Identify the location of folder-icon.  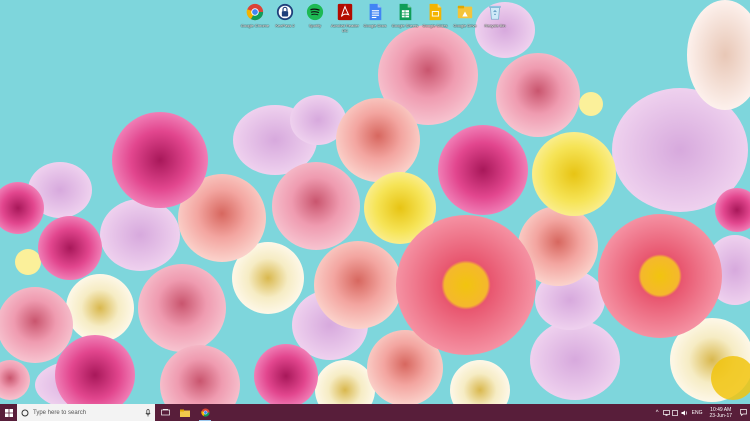
(185, 413).